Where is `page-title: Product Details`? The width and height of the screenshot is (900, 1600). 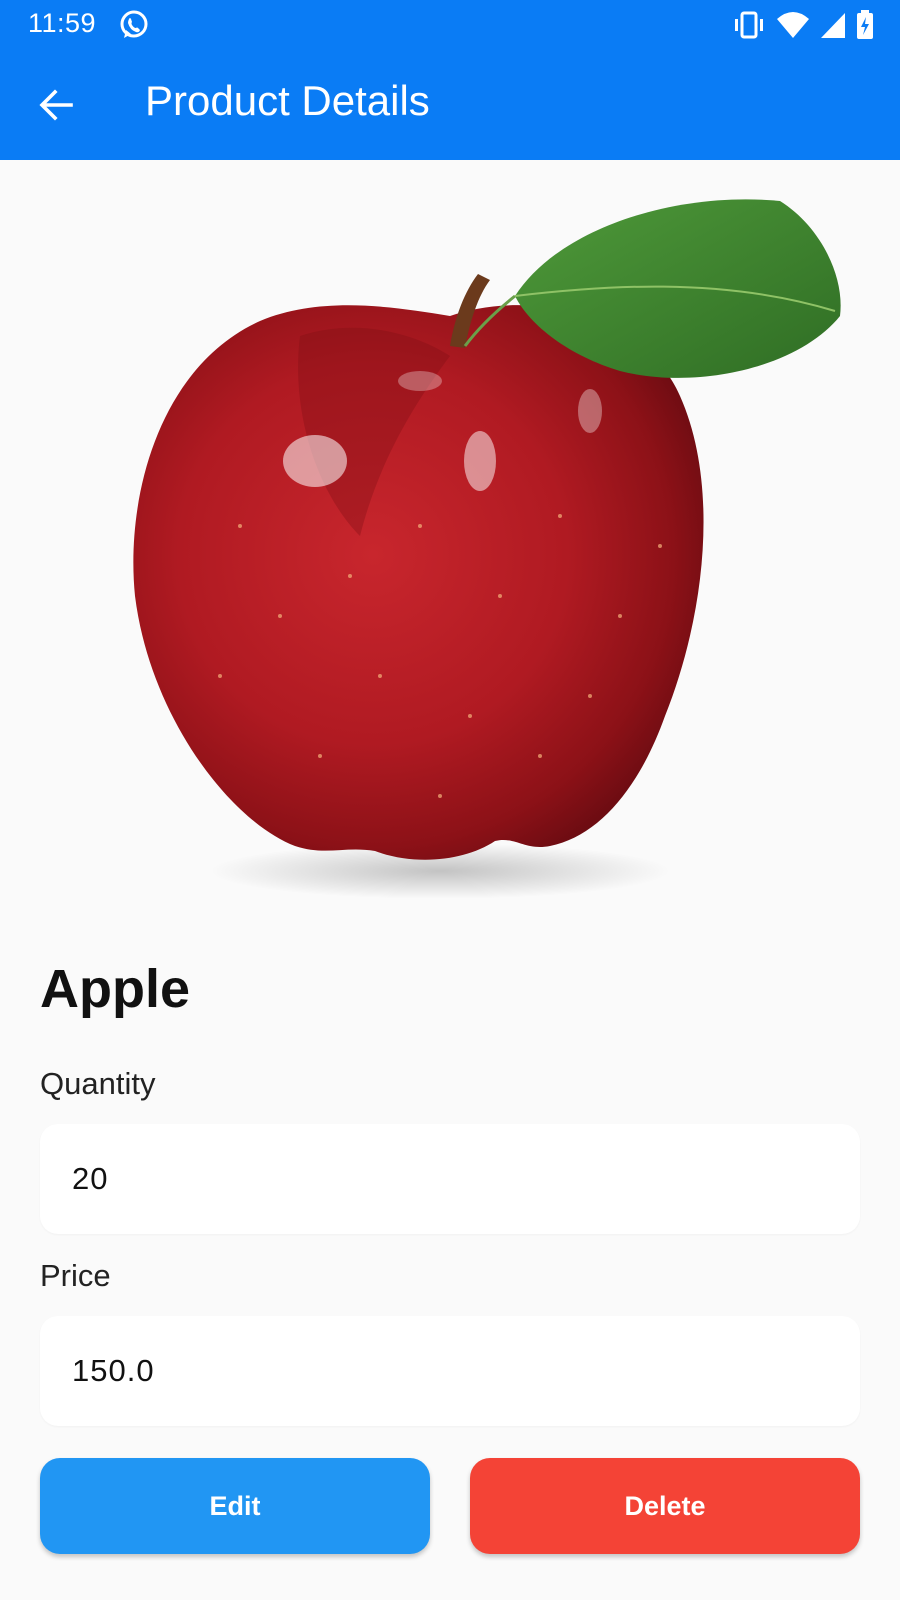 page-title: Product Details is located at coordinates (287, 100).